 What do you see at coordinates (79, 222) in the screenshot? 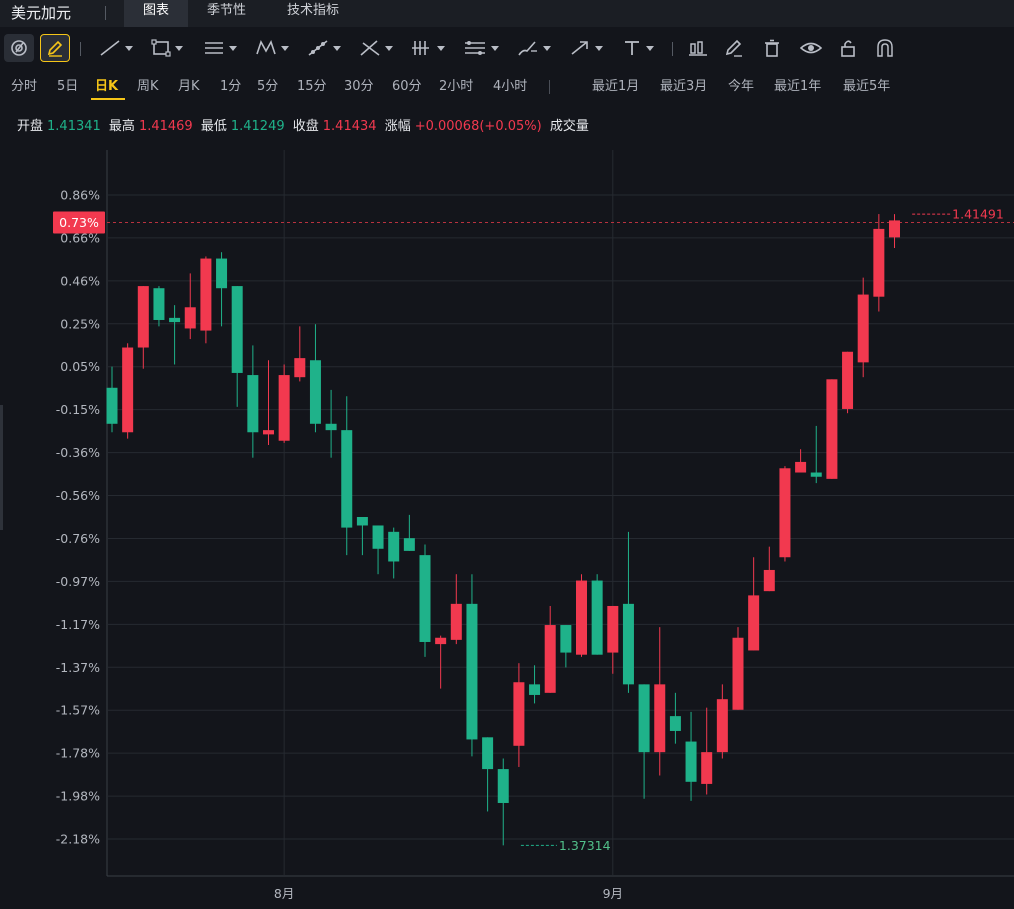
I see `current-price-label: 0.73%` at bounding box center [79, 222].